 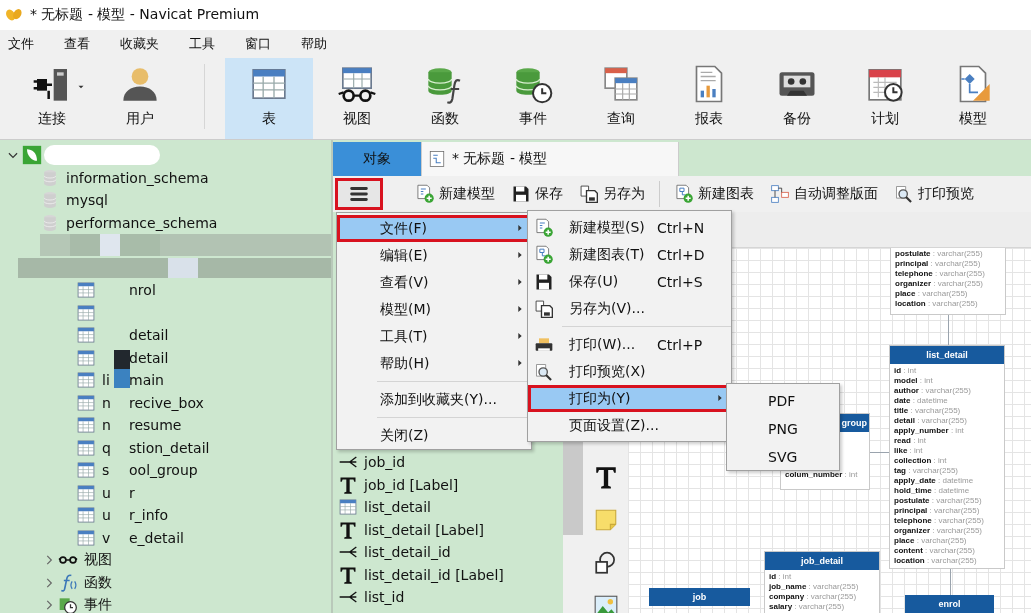 I want to click on field-text: apply_date : datetime, so click(x=934, y=481).